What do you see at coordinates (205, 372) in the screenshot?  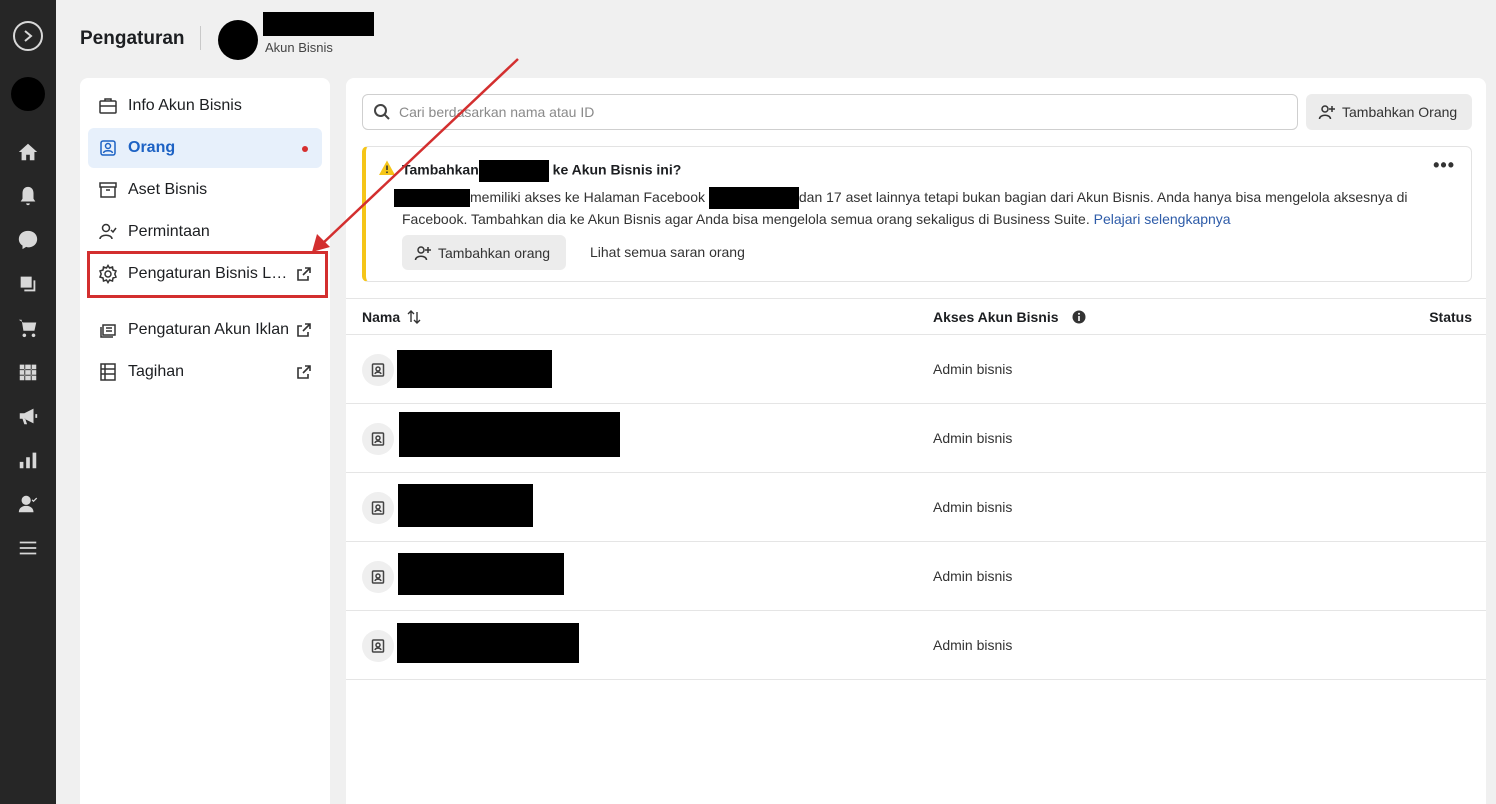 I see `sidebar-item-billing: Tagihan` at bounding box center [205, 372].